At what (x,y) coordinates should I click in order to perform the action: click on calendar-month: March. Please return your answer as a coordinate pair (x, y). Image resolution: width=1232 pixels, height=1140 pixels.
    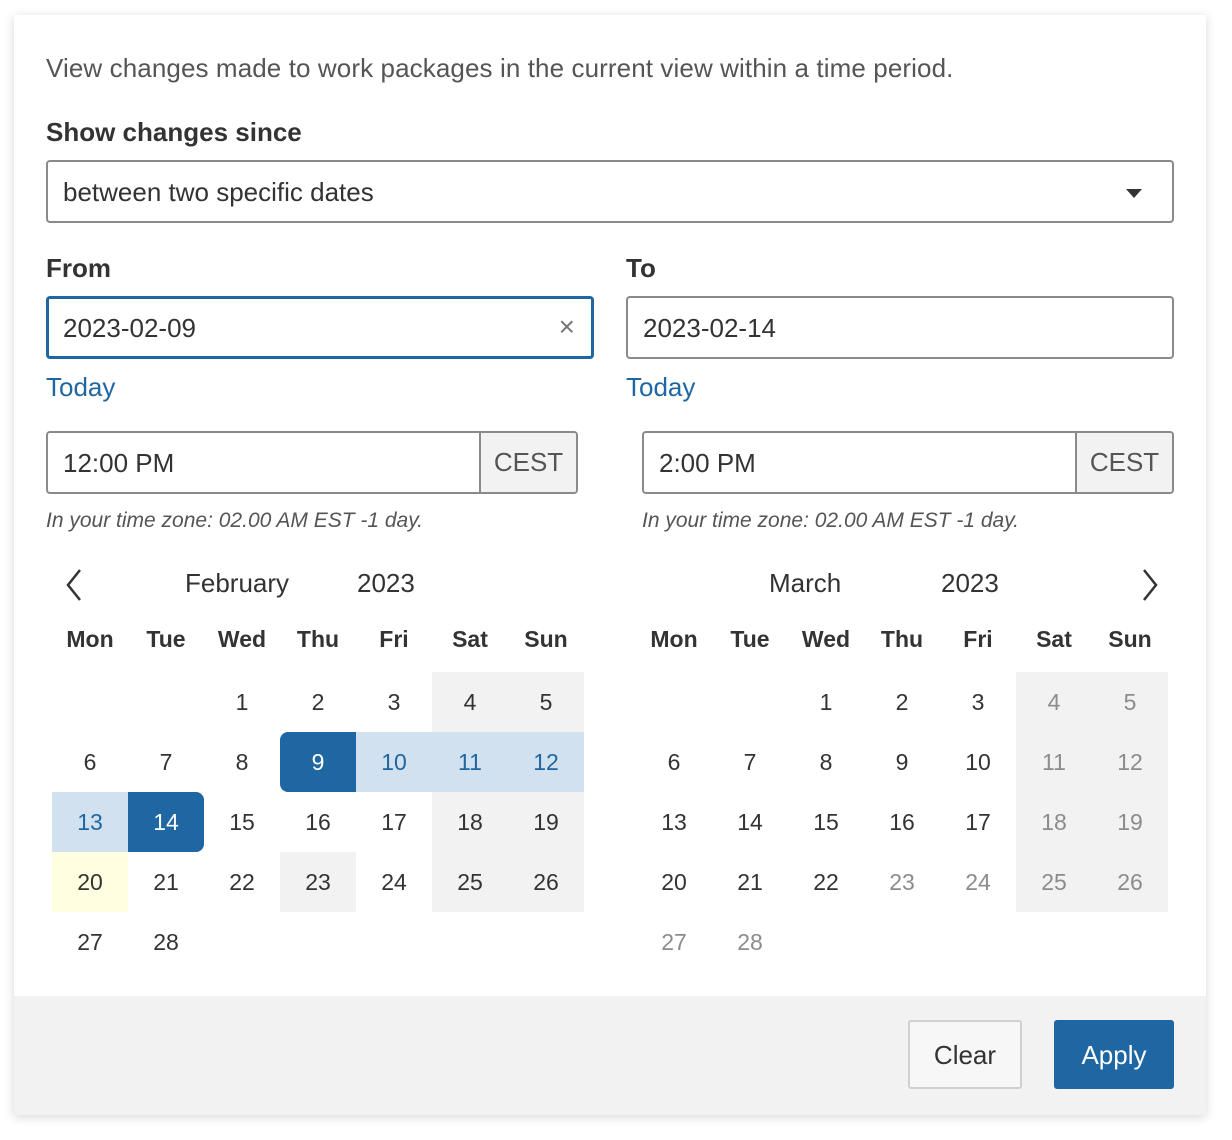
    Looking at the image, I should click on (805, 583).